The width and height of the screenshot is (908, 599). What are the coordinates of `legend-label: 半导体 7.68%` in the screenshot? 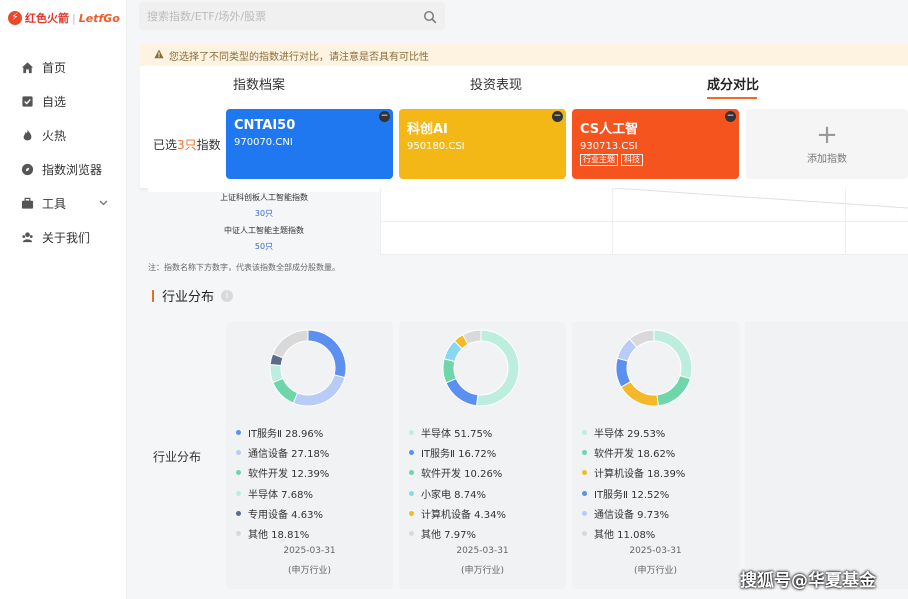 It's located at (280, 495).